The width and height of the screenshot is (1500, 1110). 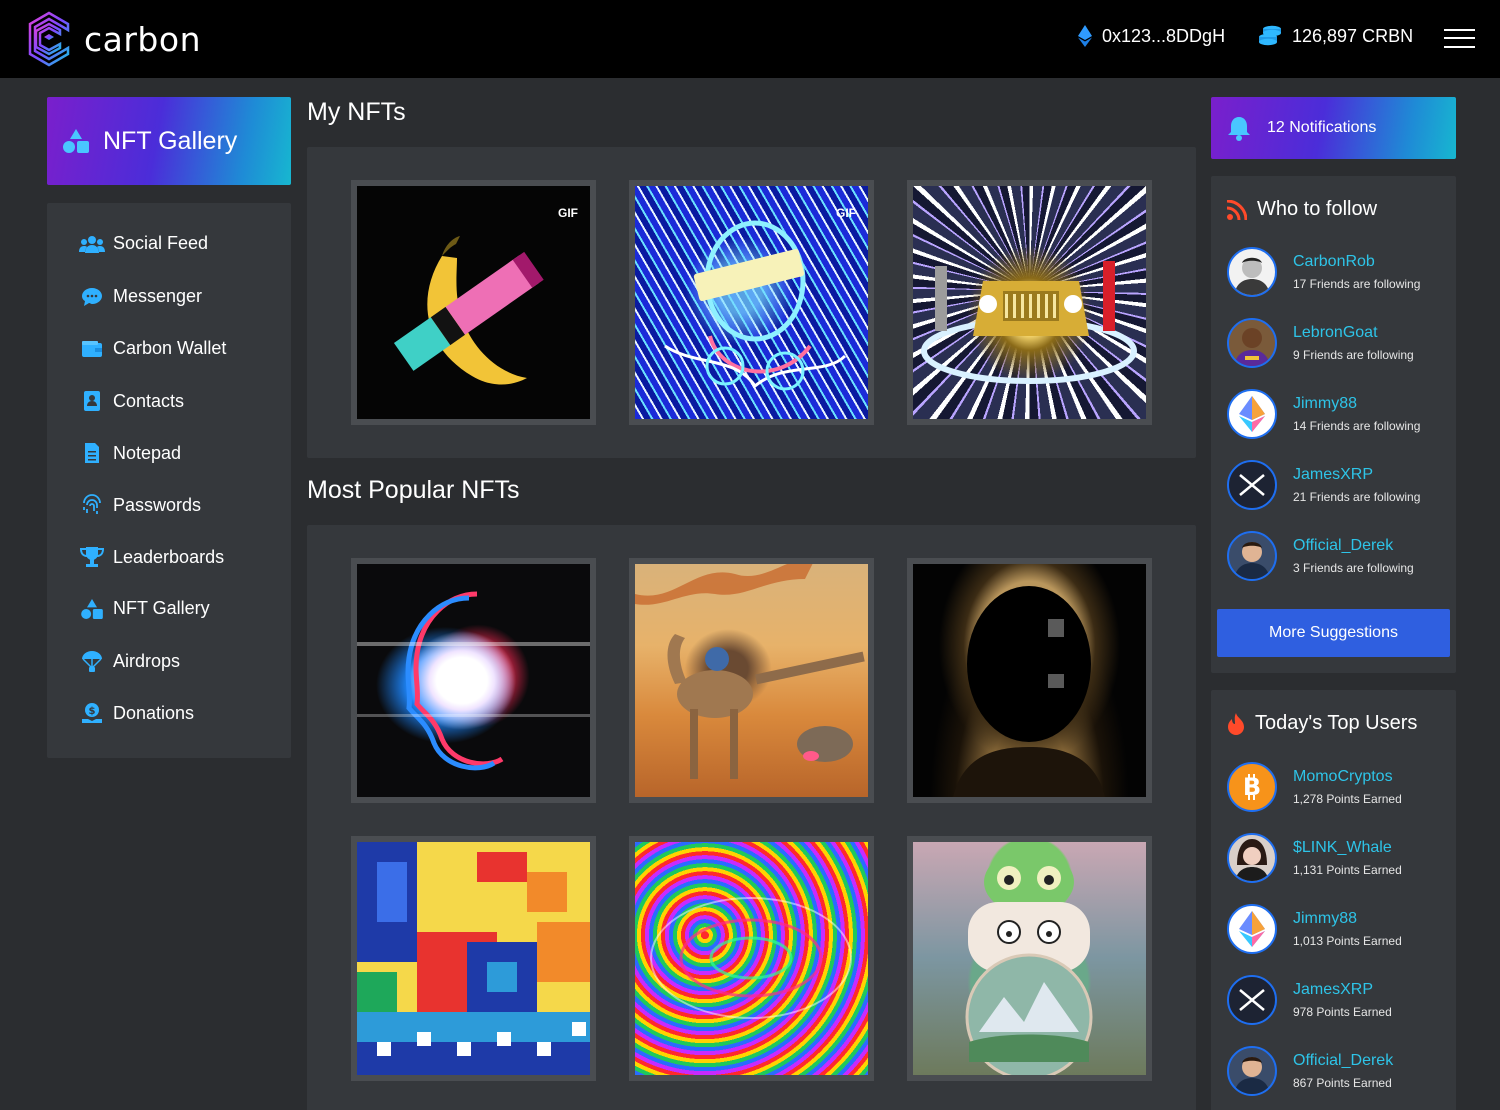 I want to click on banana-art, so click(x=468, y=310).